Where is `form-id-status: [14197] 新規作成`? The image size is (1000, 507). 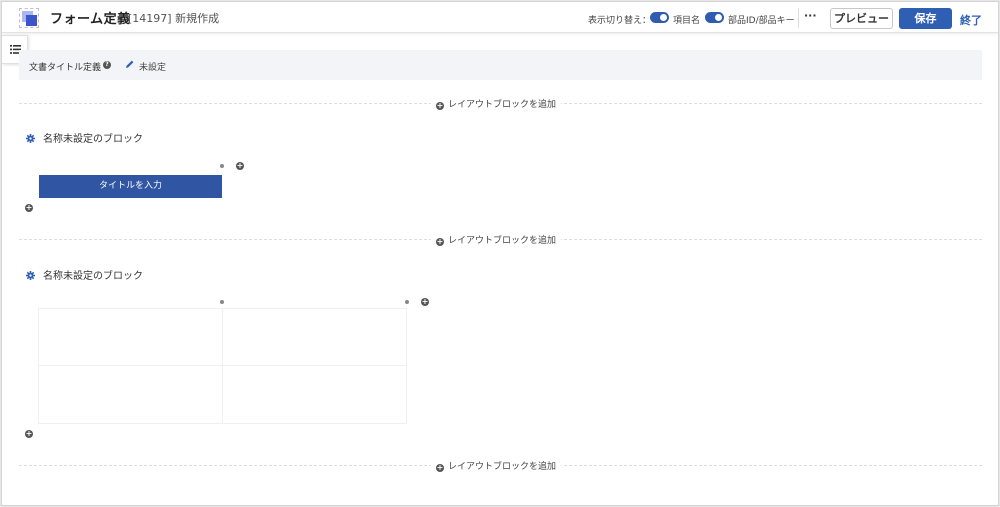
form-id-status: [14197] 新規作成 is located at coordinates (174, 18).